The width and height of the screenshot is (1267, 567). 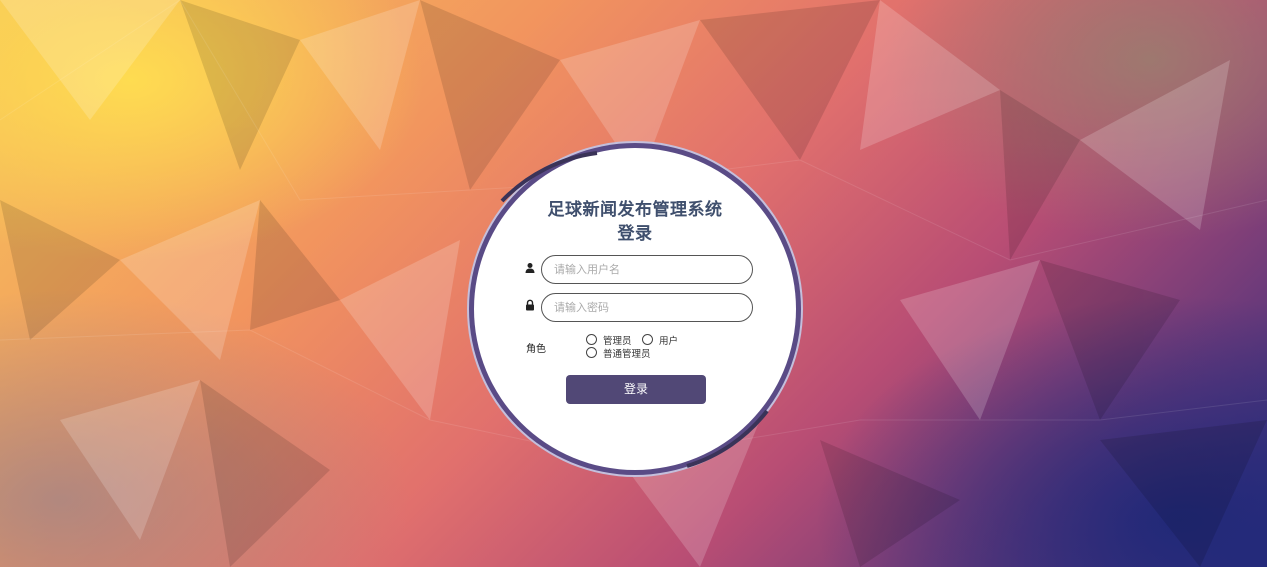 I want to click on login-button: 登录, so click(x=636, y=389).